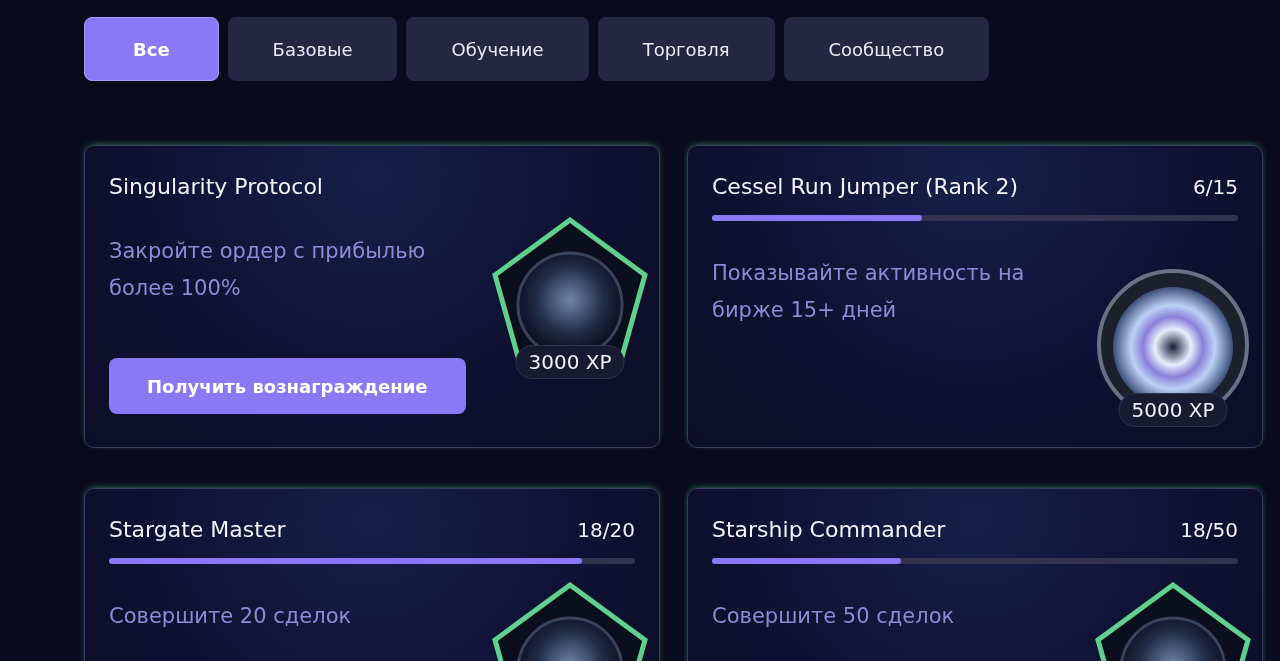  I want to click on achievement-title: Stargate Master, so click(197, 529).